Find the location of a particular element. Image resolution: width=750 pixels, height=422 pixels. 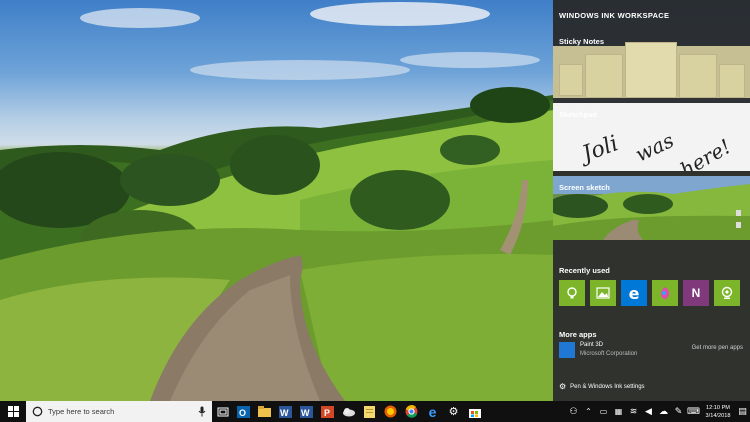

notes-icon is located at coordinates (369, 411).